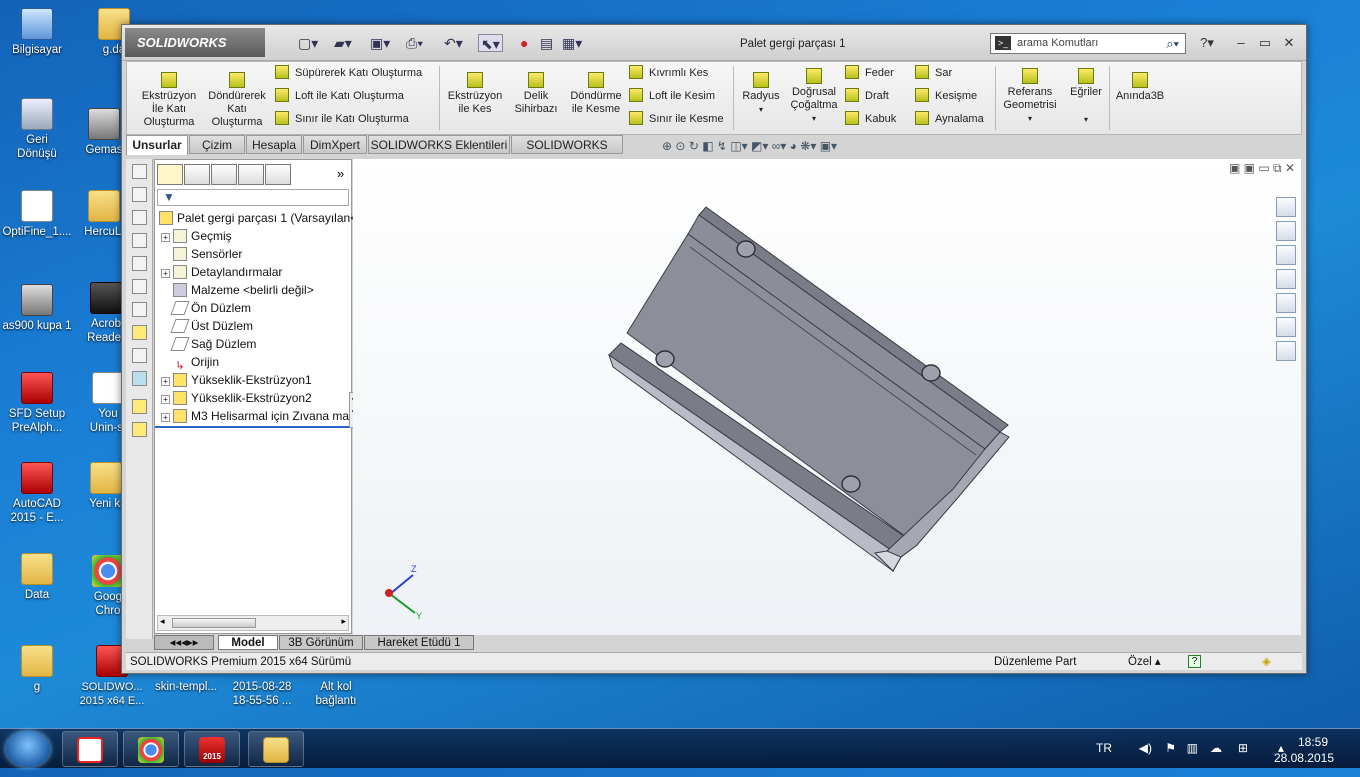 This screenshot has height=777, width=1360. I want to click on tree-node-right-plane: Sağ Düzlem, so click(213, 344).